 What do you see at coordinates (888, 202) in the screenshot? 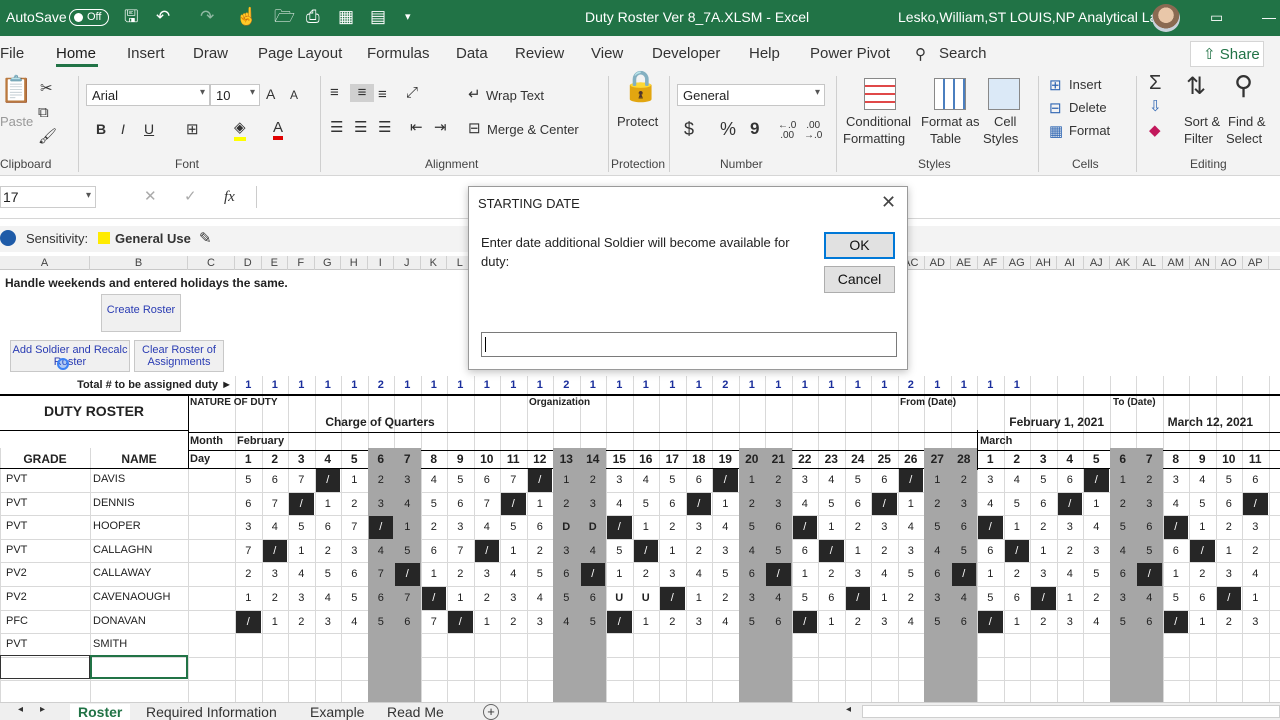
I see `close-icon: ✕` at bounding box center [888, 202].